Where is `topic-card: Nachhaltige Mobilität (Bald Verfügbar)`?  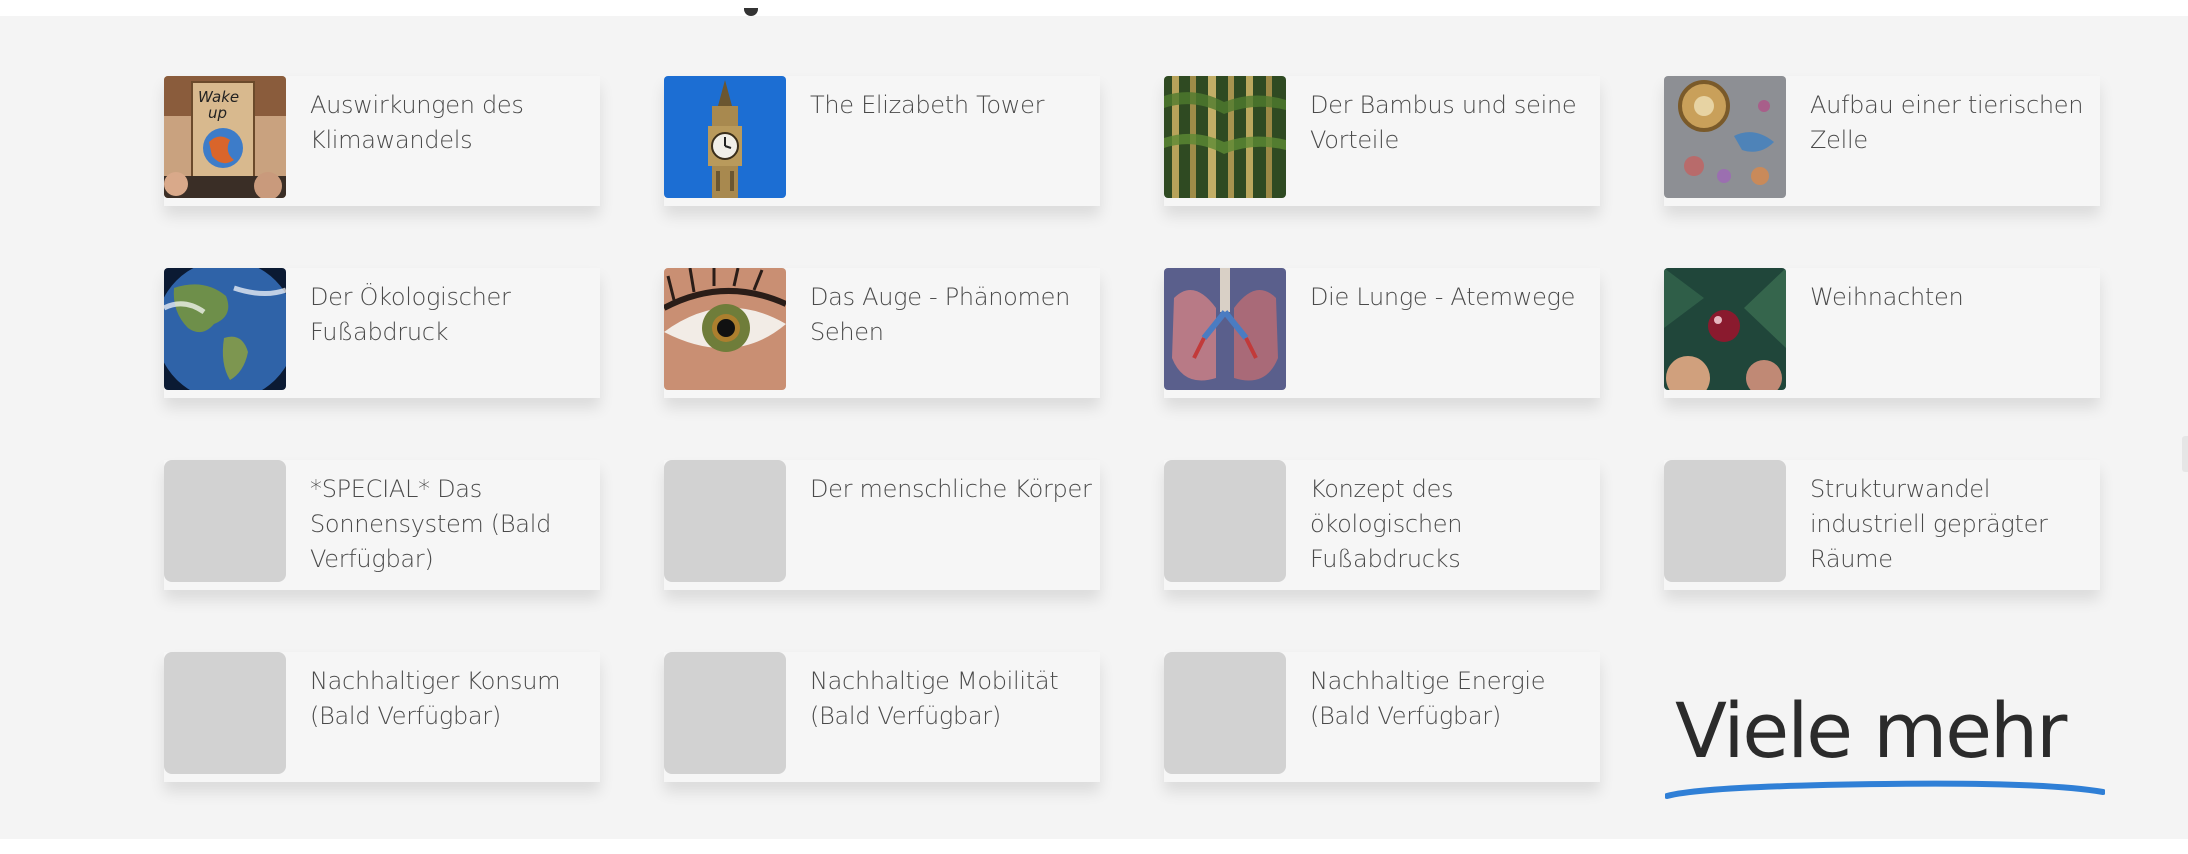
topic-card: Nachhaltige Mobilität (Bald Verfügbar) is located at coordinates (882, 717).